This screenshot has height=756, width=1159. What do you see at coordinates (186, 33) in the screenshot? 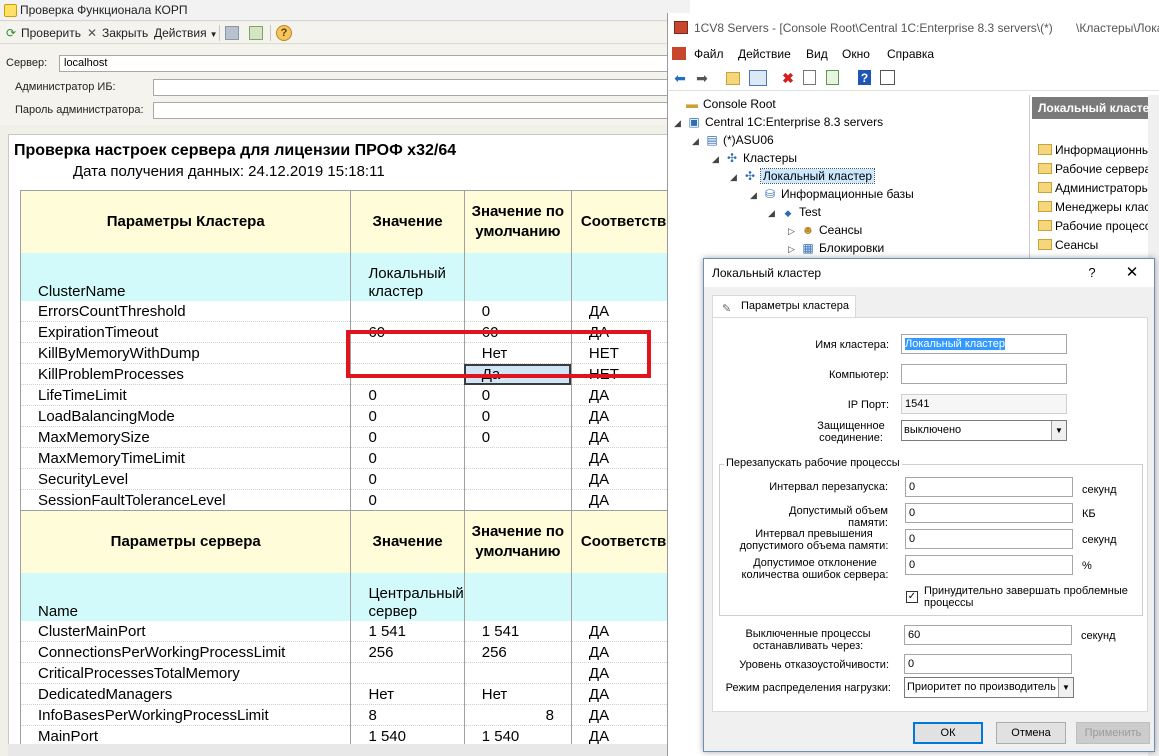
I see `actions-menu-button: Действия ▼` at bounding box center [186, 33].